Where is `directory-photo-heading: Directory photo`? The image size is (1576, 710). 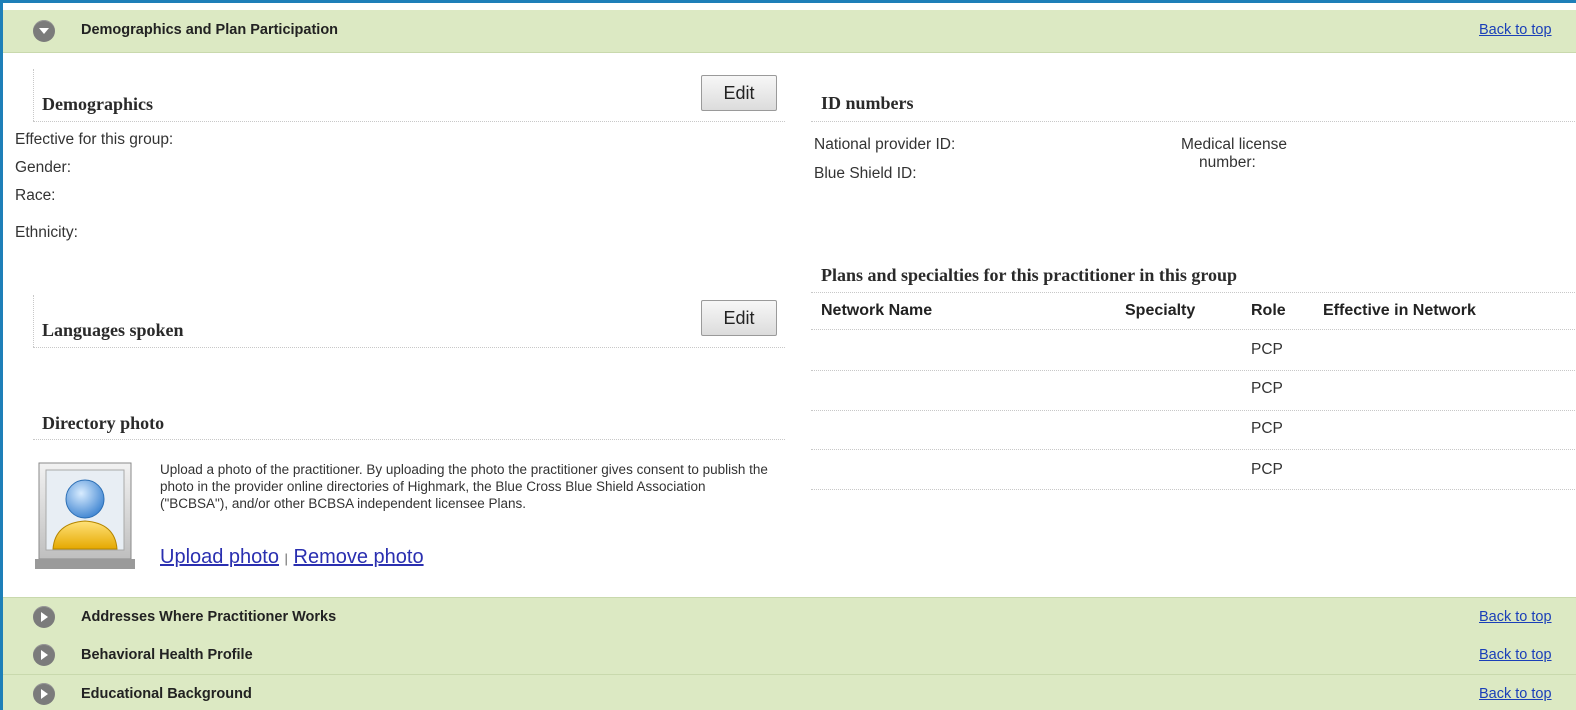 directory-photo-heading: Directory photo is located at coordinates (103, 423).